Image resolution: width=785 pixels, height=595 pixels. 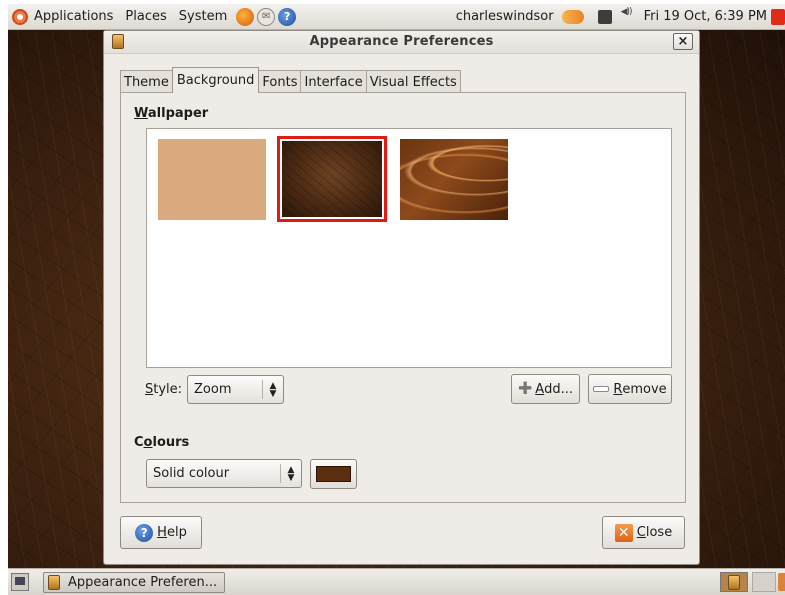 I want to click on help-button: ? Help, so click(x=161, y=532).